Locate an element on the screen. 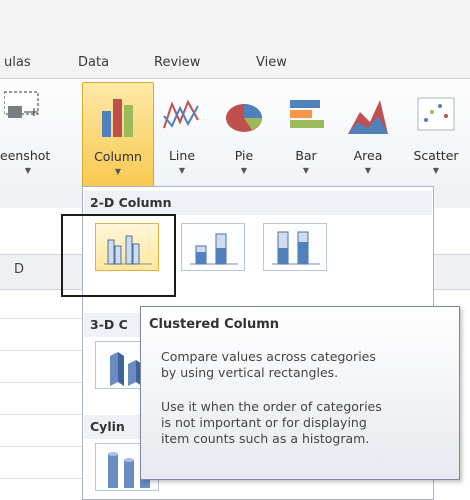 The width and height of the screenshot is (470, 500). bar-label: Bar is located at coordinates (306, 155).